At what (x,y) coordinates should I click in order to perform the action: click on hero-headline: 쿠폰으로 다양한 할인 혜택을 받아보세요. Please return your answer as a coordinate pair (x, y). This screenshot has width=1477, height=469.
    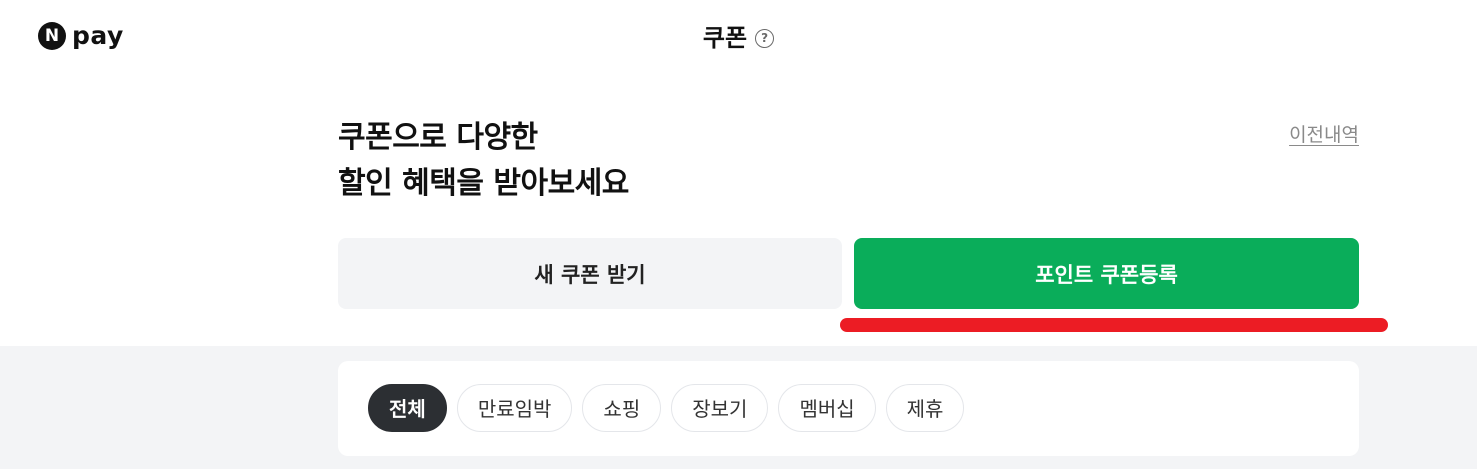
    Looking at the image, I should click on (483, 161).